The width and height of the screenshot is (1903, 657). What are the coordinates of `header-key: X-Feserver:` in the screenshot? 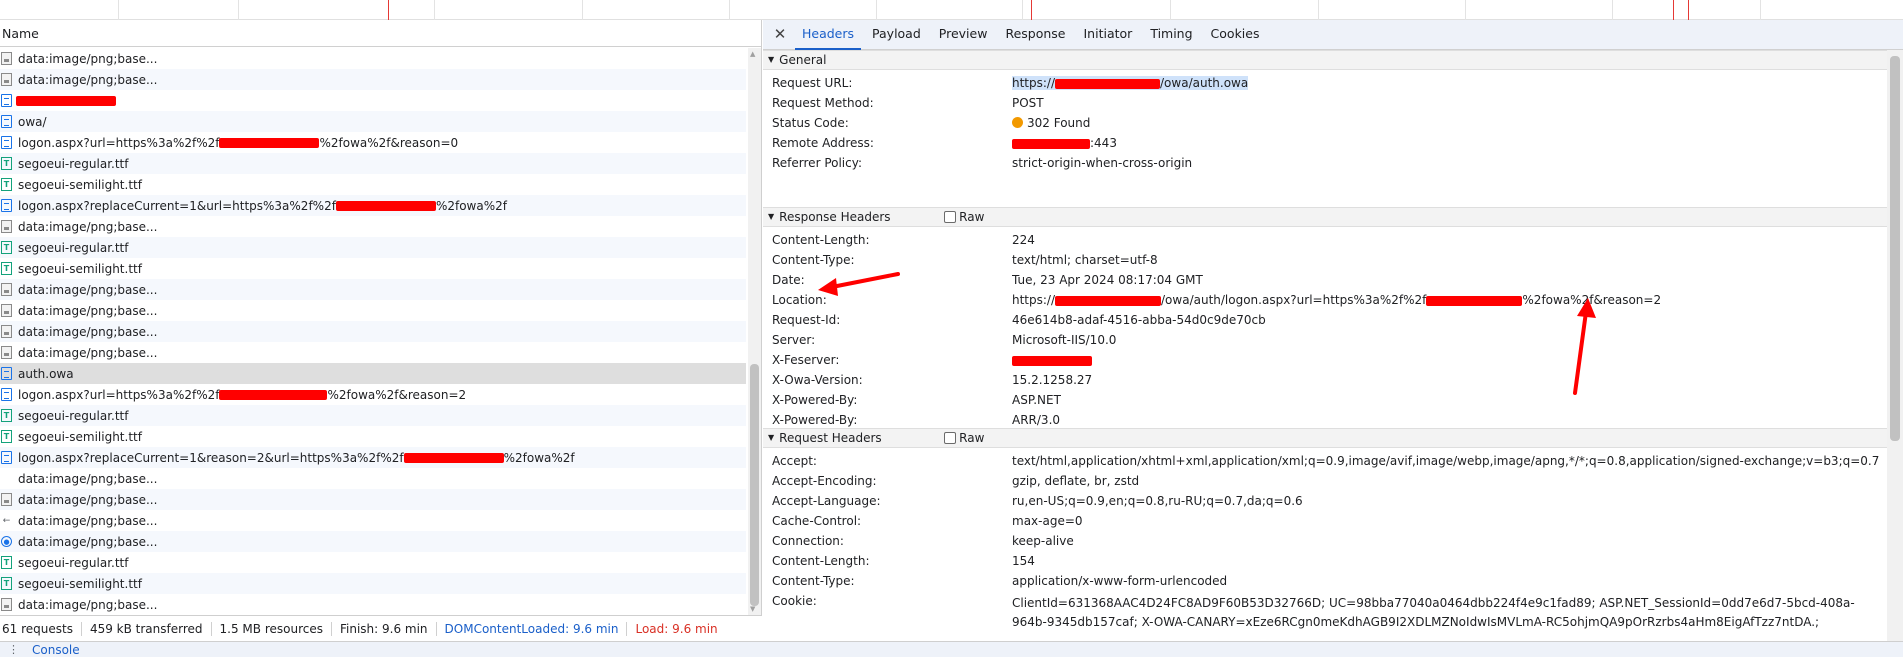 It's located at (806, 360).